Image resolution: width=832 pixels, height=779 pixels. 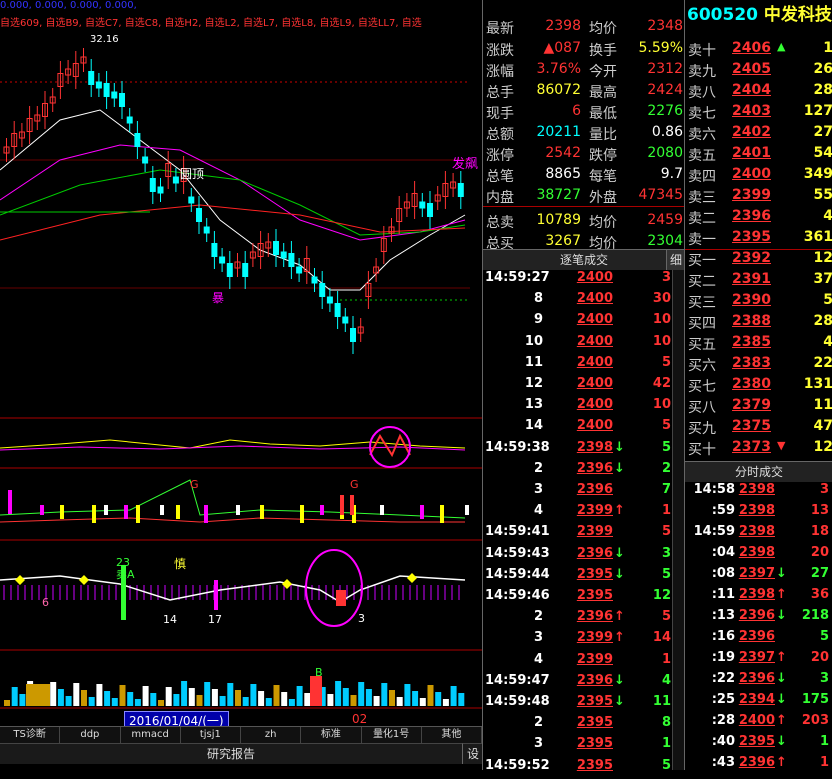 What do you see at coordinates (517, 574) in the screenshot?
I see `tick-time: 14:59:44` at bounding box center [517, 574].